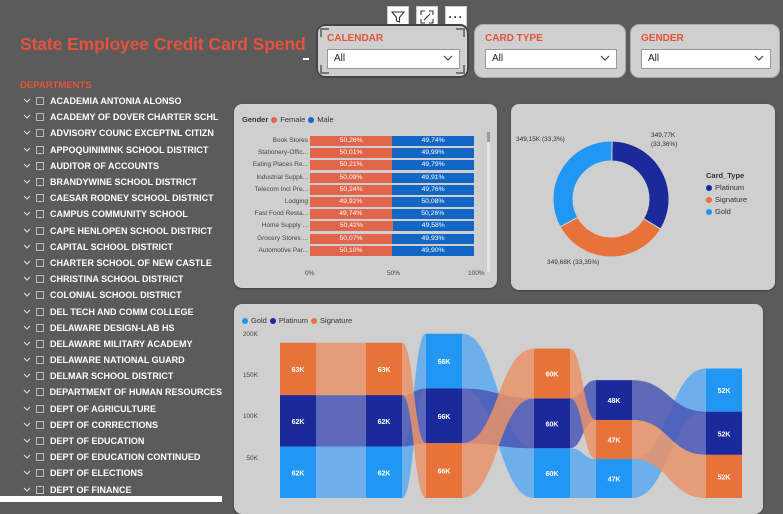  I want to click on female-bar: 50,10%, so click(351, 250).